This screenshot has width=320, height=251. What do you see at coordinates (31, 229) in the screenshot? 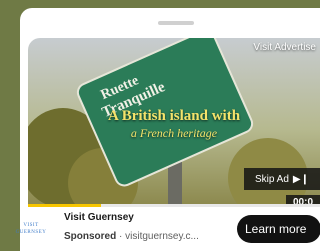
I see `advertiser-logo: VISIT GUERNSEY` at bounding box center [31, 229].